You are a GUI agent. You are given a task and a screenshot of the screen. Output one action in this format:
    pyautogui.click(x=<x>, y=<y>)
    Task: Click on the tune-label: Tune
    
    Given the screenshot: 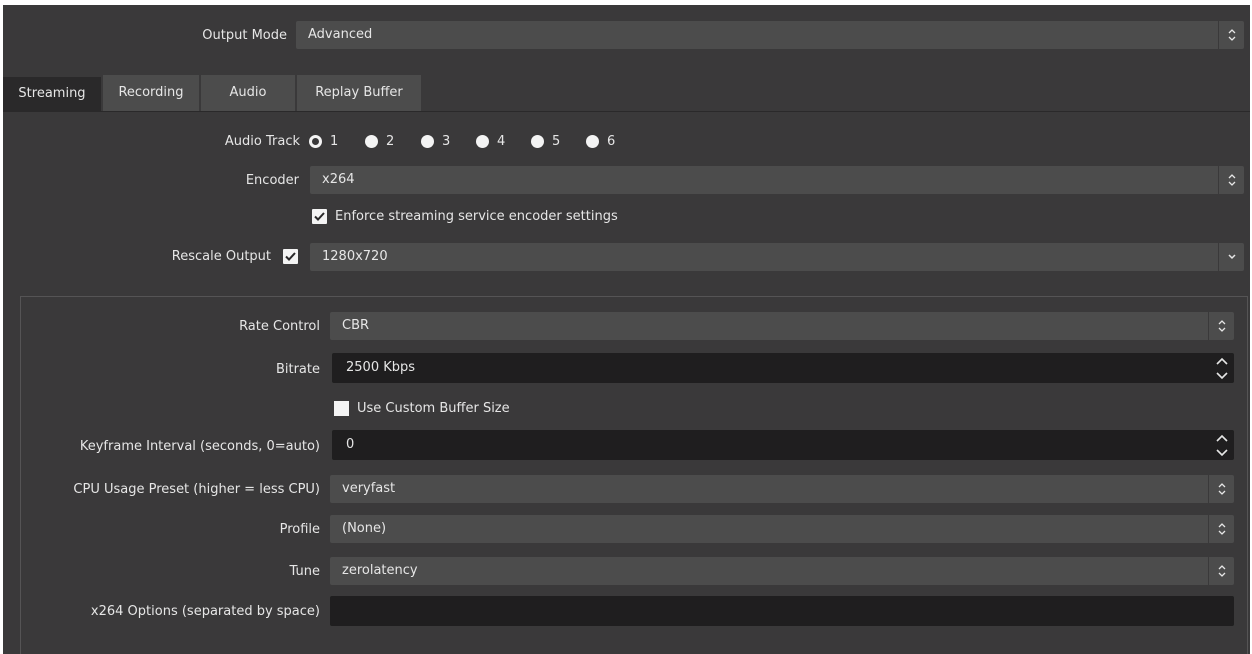 What is the action you would take?
    pyautogui.click(x=304, y=571)
    